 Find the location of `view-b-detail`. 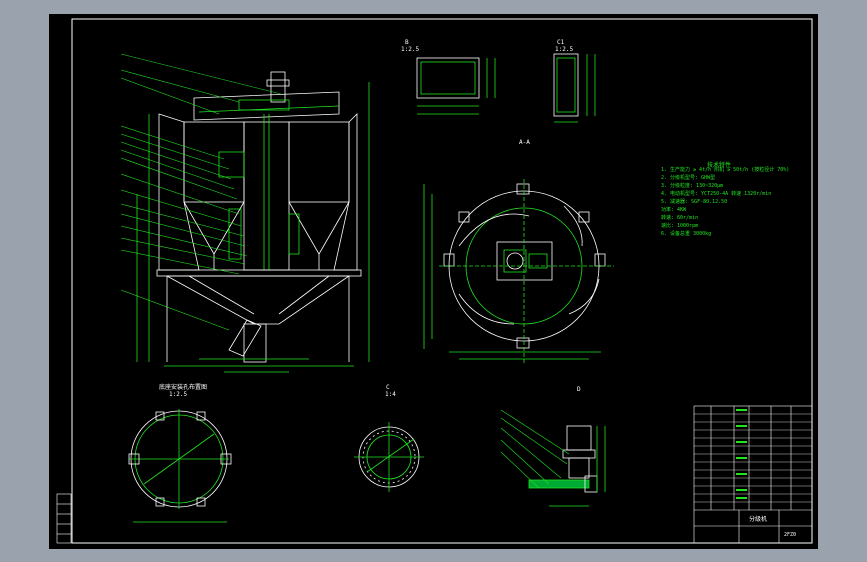

view-b-detail is located at coordinates (456, 86).